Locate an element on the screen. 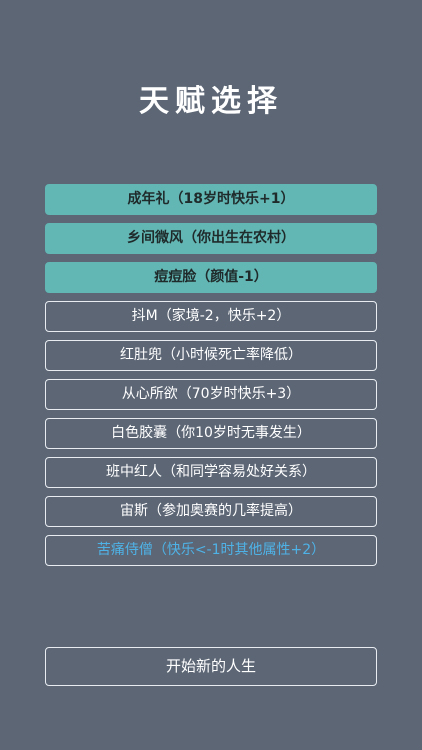 Image resolution: width=422 pixels, height=750 pixels. talent-option: 痘痘脸（颜值-1） is located at coordinates (211, 277).